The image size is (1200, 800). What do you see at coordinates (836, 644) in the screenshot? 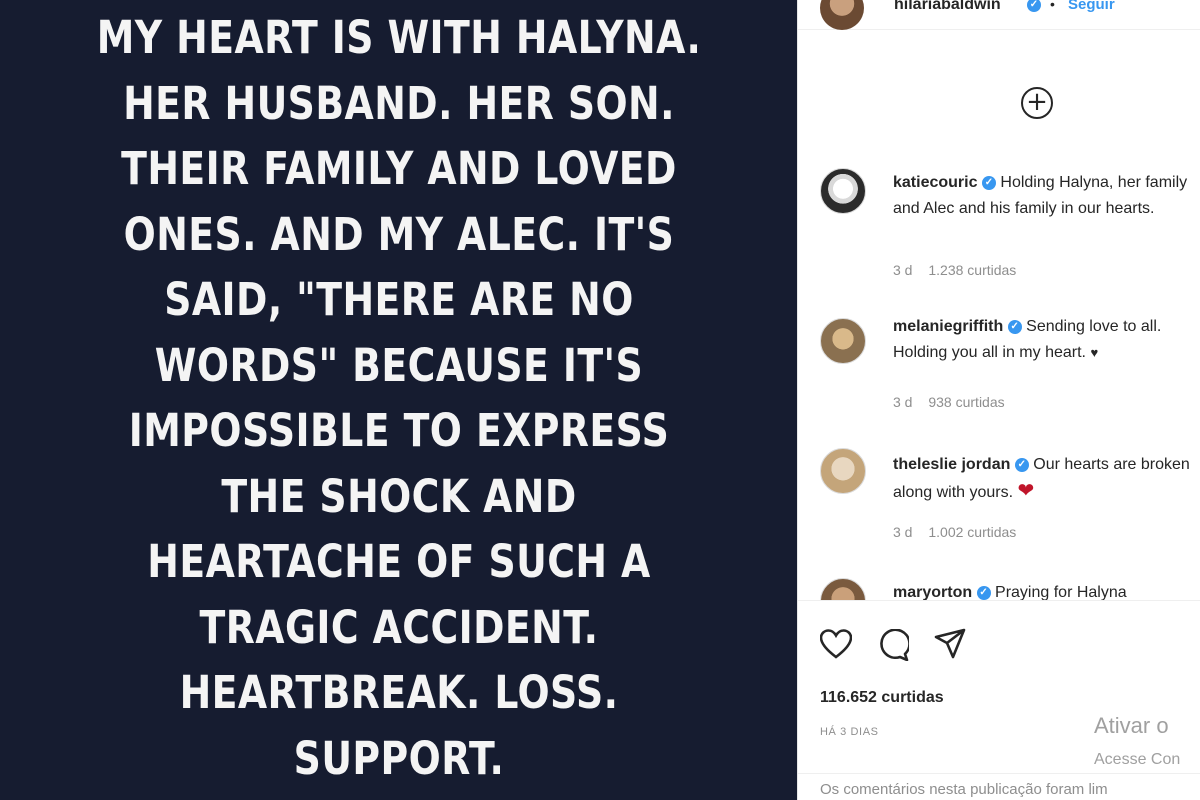
I see `heart-icon` at bounding box center [836, 644].